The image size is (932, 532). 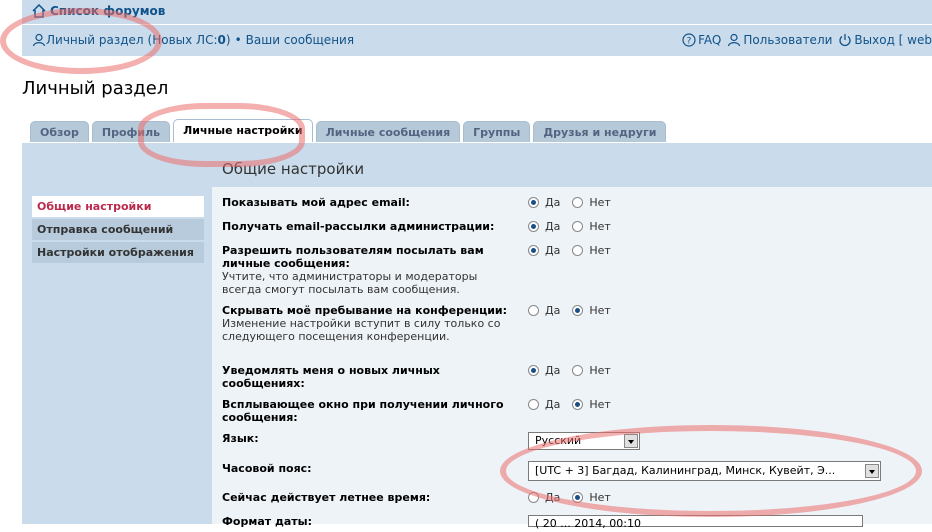 I want to click on faq-link: ? FAQ, so click(x=701, y=40).